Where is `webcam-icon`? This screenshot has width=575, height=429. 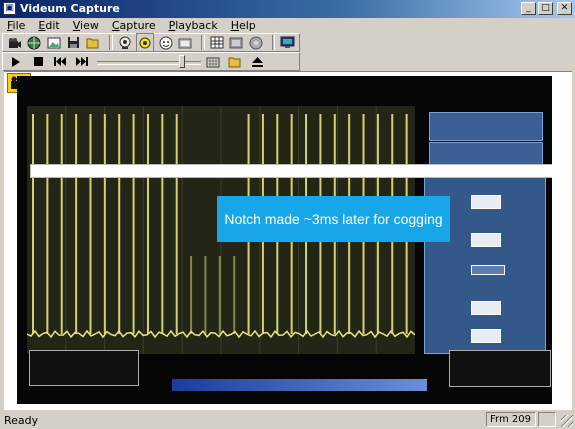 webcam-icon is located at coordinates (125, 42).